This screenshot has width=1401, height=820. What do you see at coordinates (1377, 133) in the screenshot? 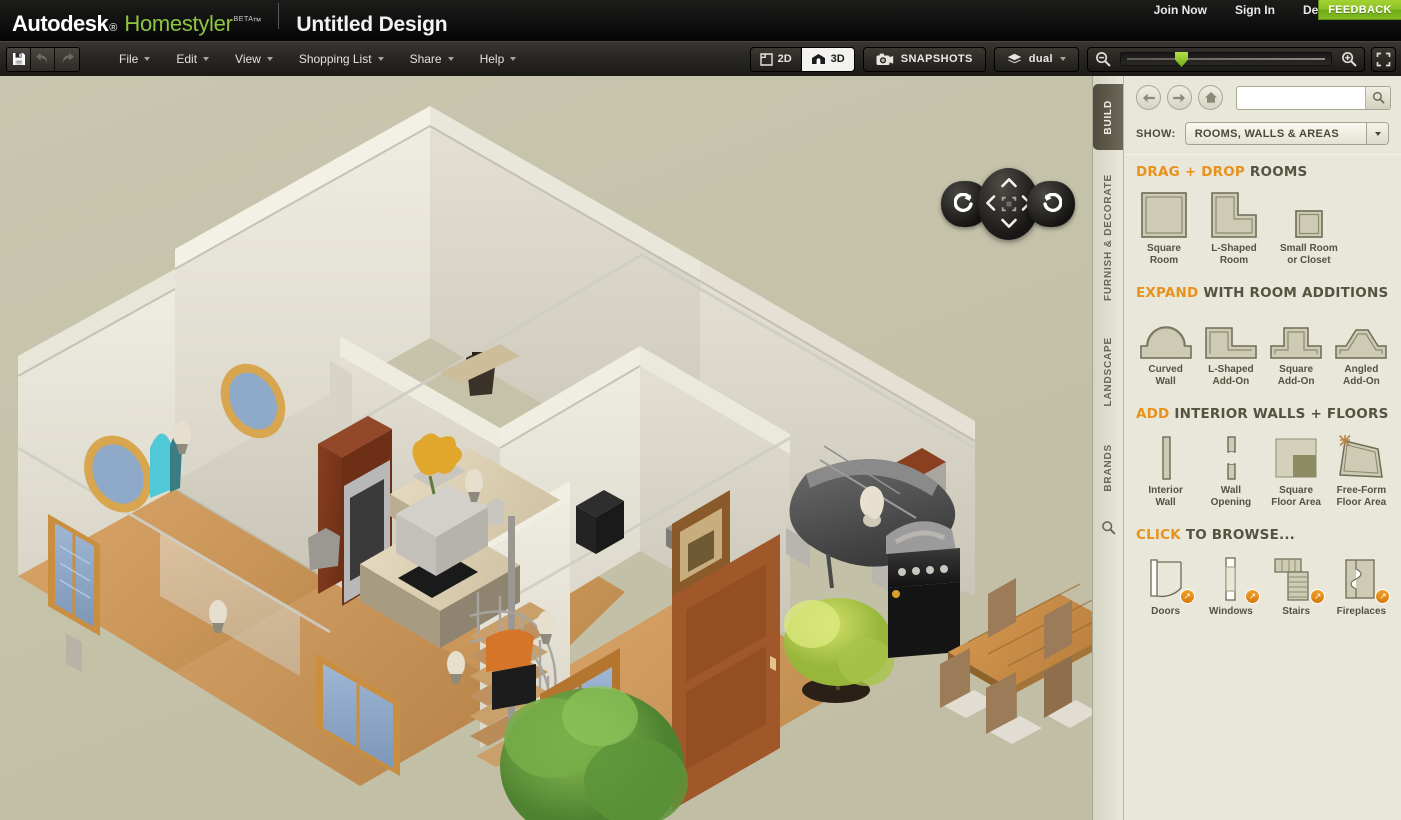
I see `chevron-down-icon` at bounding box center [1377, 133].